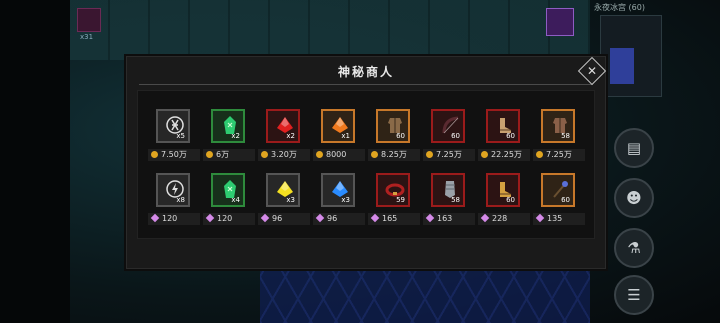  Describe the element at coordinates (634, 248) in the screenshot. I see `potion-icon: ⚗` at that location.